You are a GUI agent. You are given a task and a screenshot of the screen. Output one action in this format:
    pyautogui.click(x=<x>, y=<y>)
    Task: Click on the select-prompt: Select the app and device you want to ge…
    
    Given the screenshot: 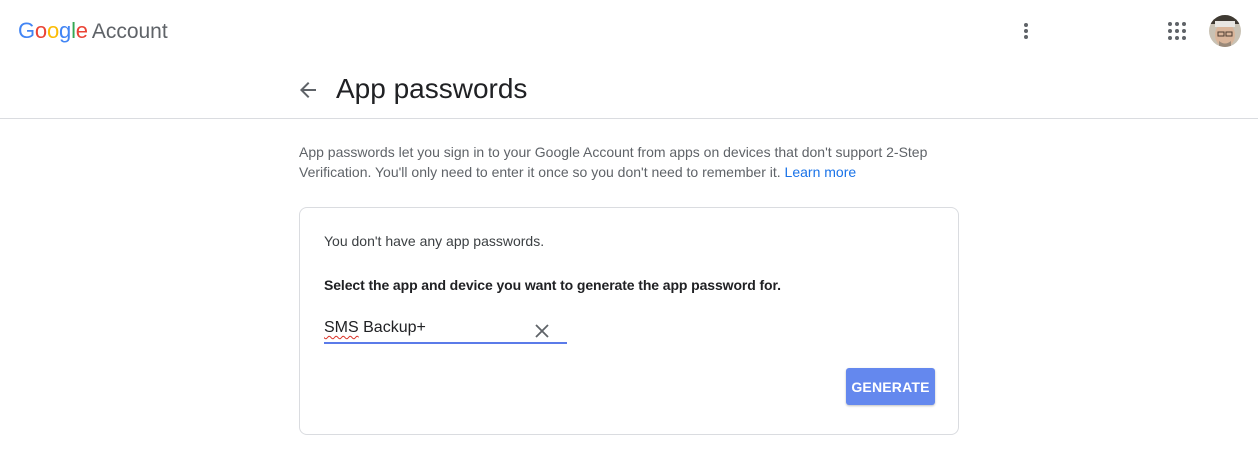 What is the action you would take?
    pyautogui.click(x=552, y=285)
    